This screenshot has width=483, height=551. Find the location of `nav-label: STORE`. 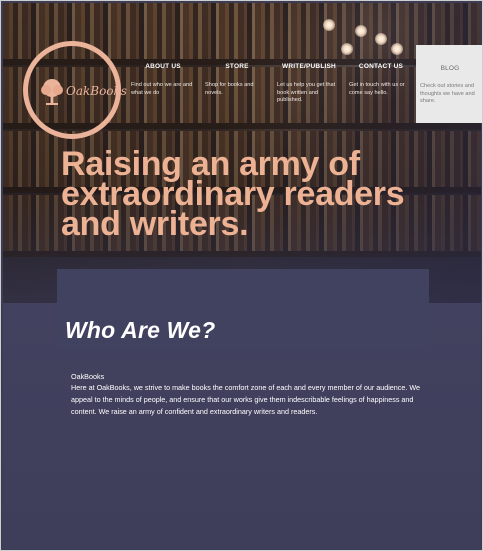

nav-label: STORE is located at coordinates (237, 66).